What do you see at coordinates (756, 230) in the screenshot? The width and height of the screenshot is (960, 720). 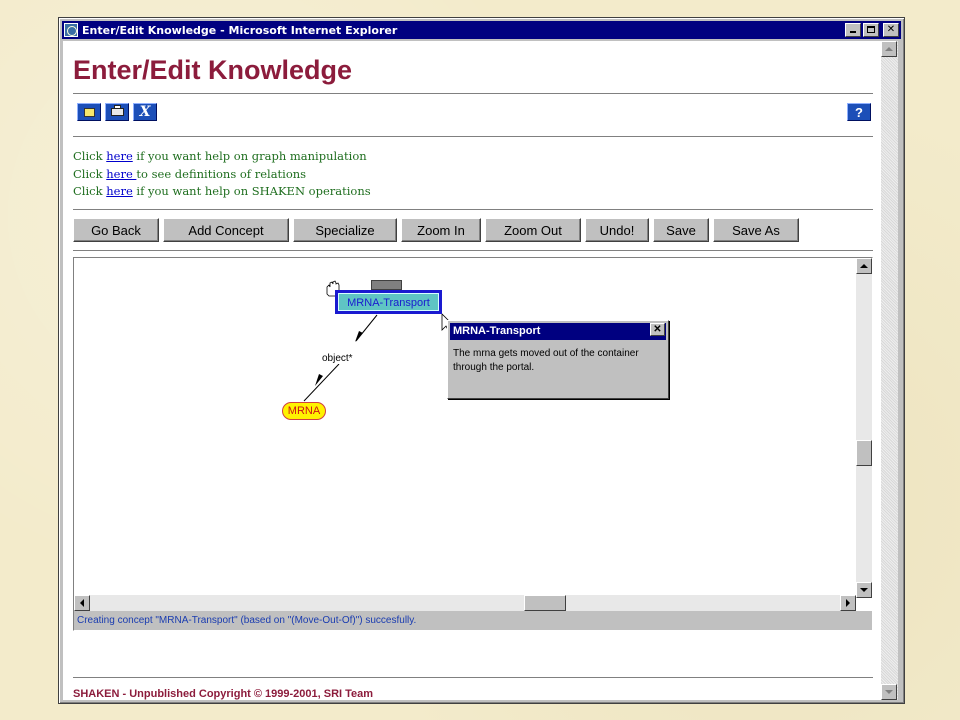 I see `save-as-button: Save As` at bounding box center [756, 230].